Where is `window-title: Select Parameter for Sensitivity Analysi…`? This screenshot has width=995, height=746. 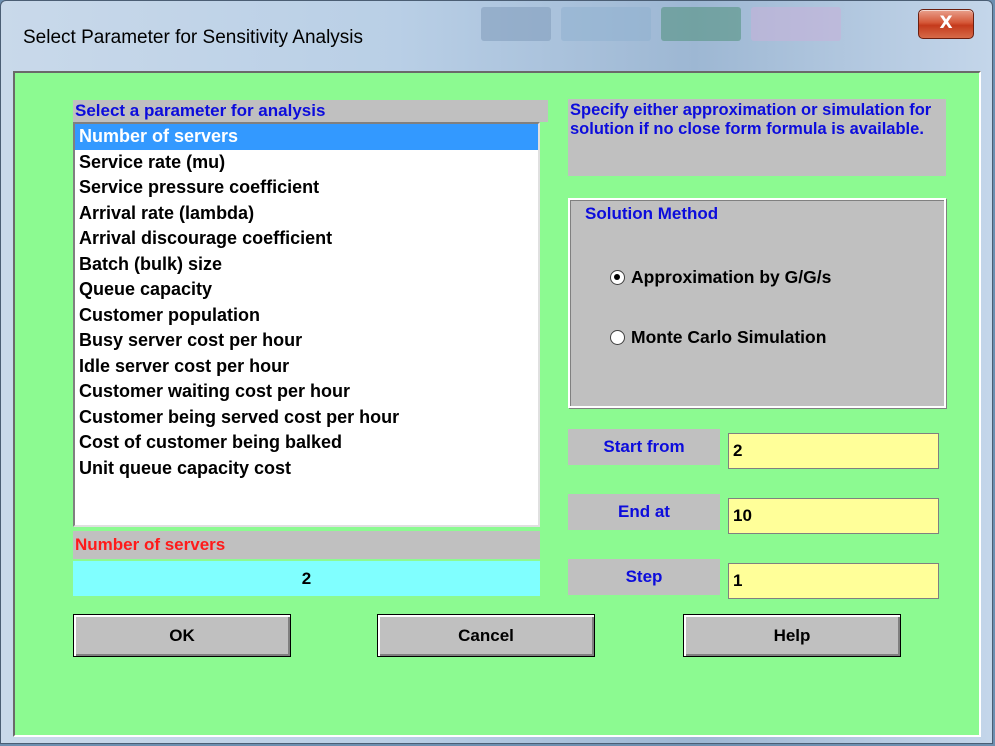 window-title: Select Parameter for Sensitivity Analysi… is located at coordinates (193, 37).